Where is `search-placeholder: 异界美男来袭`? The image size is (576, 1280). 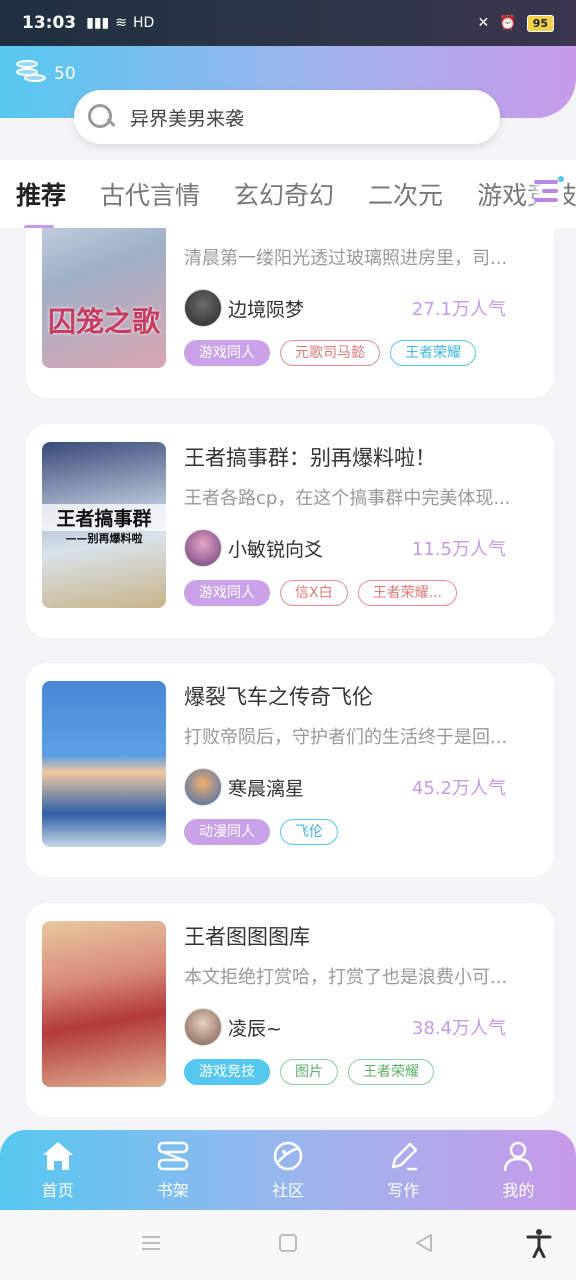
search-placeholder: 异界美男来袭 is located at coordinates (187, 118).